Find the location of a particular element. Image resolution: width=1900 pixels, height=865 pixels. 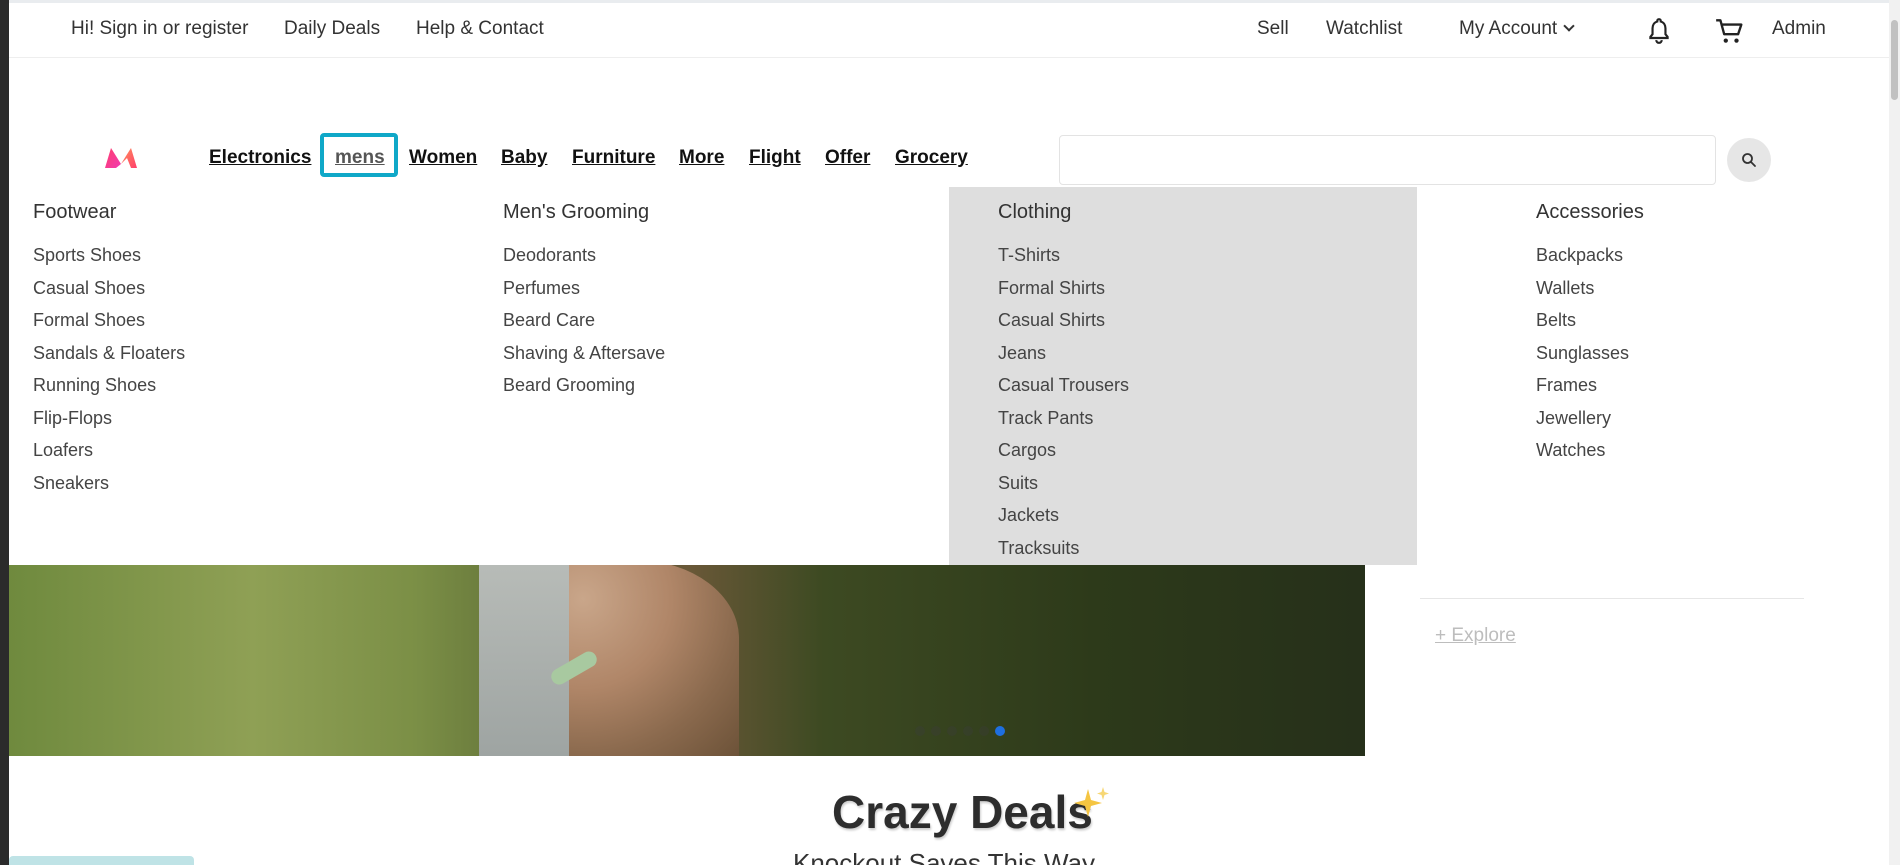

sell-link: Sell is located at coordinates (1273, 29).